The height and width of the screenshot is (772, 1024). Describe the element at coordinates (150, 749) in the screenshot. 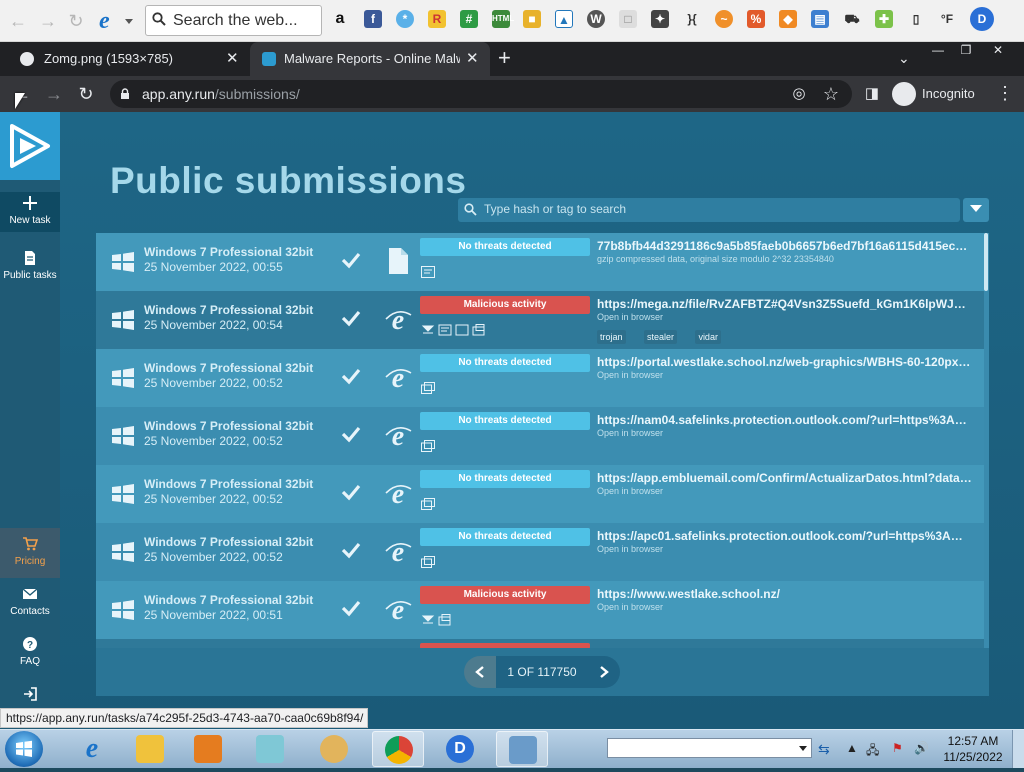

I see `taskbar-explorer` at that location.